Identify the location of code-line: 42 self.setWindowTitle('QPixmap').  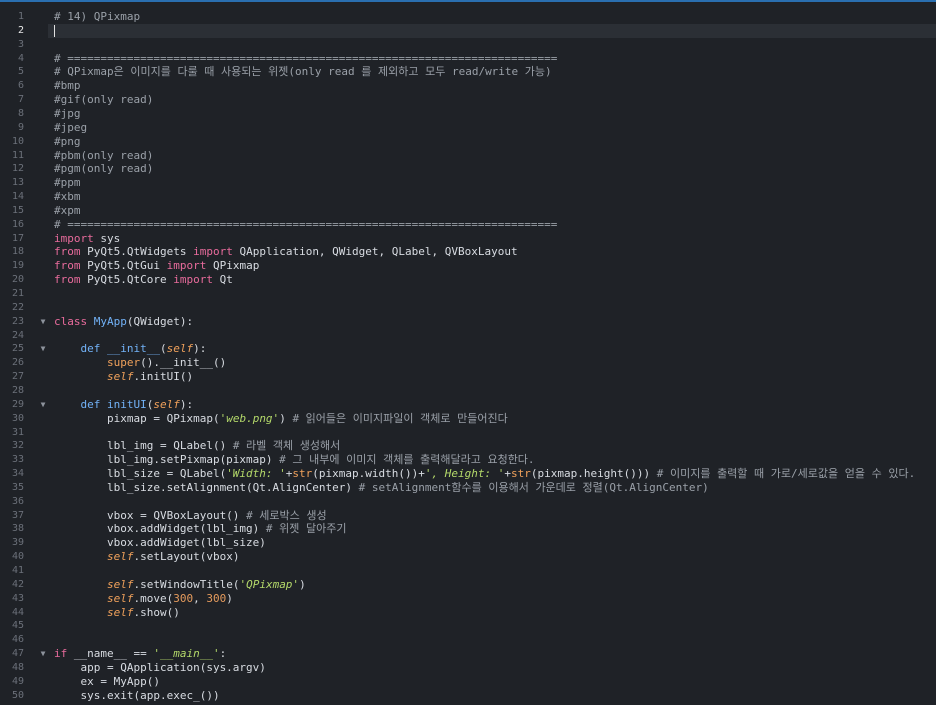
(468, 585).